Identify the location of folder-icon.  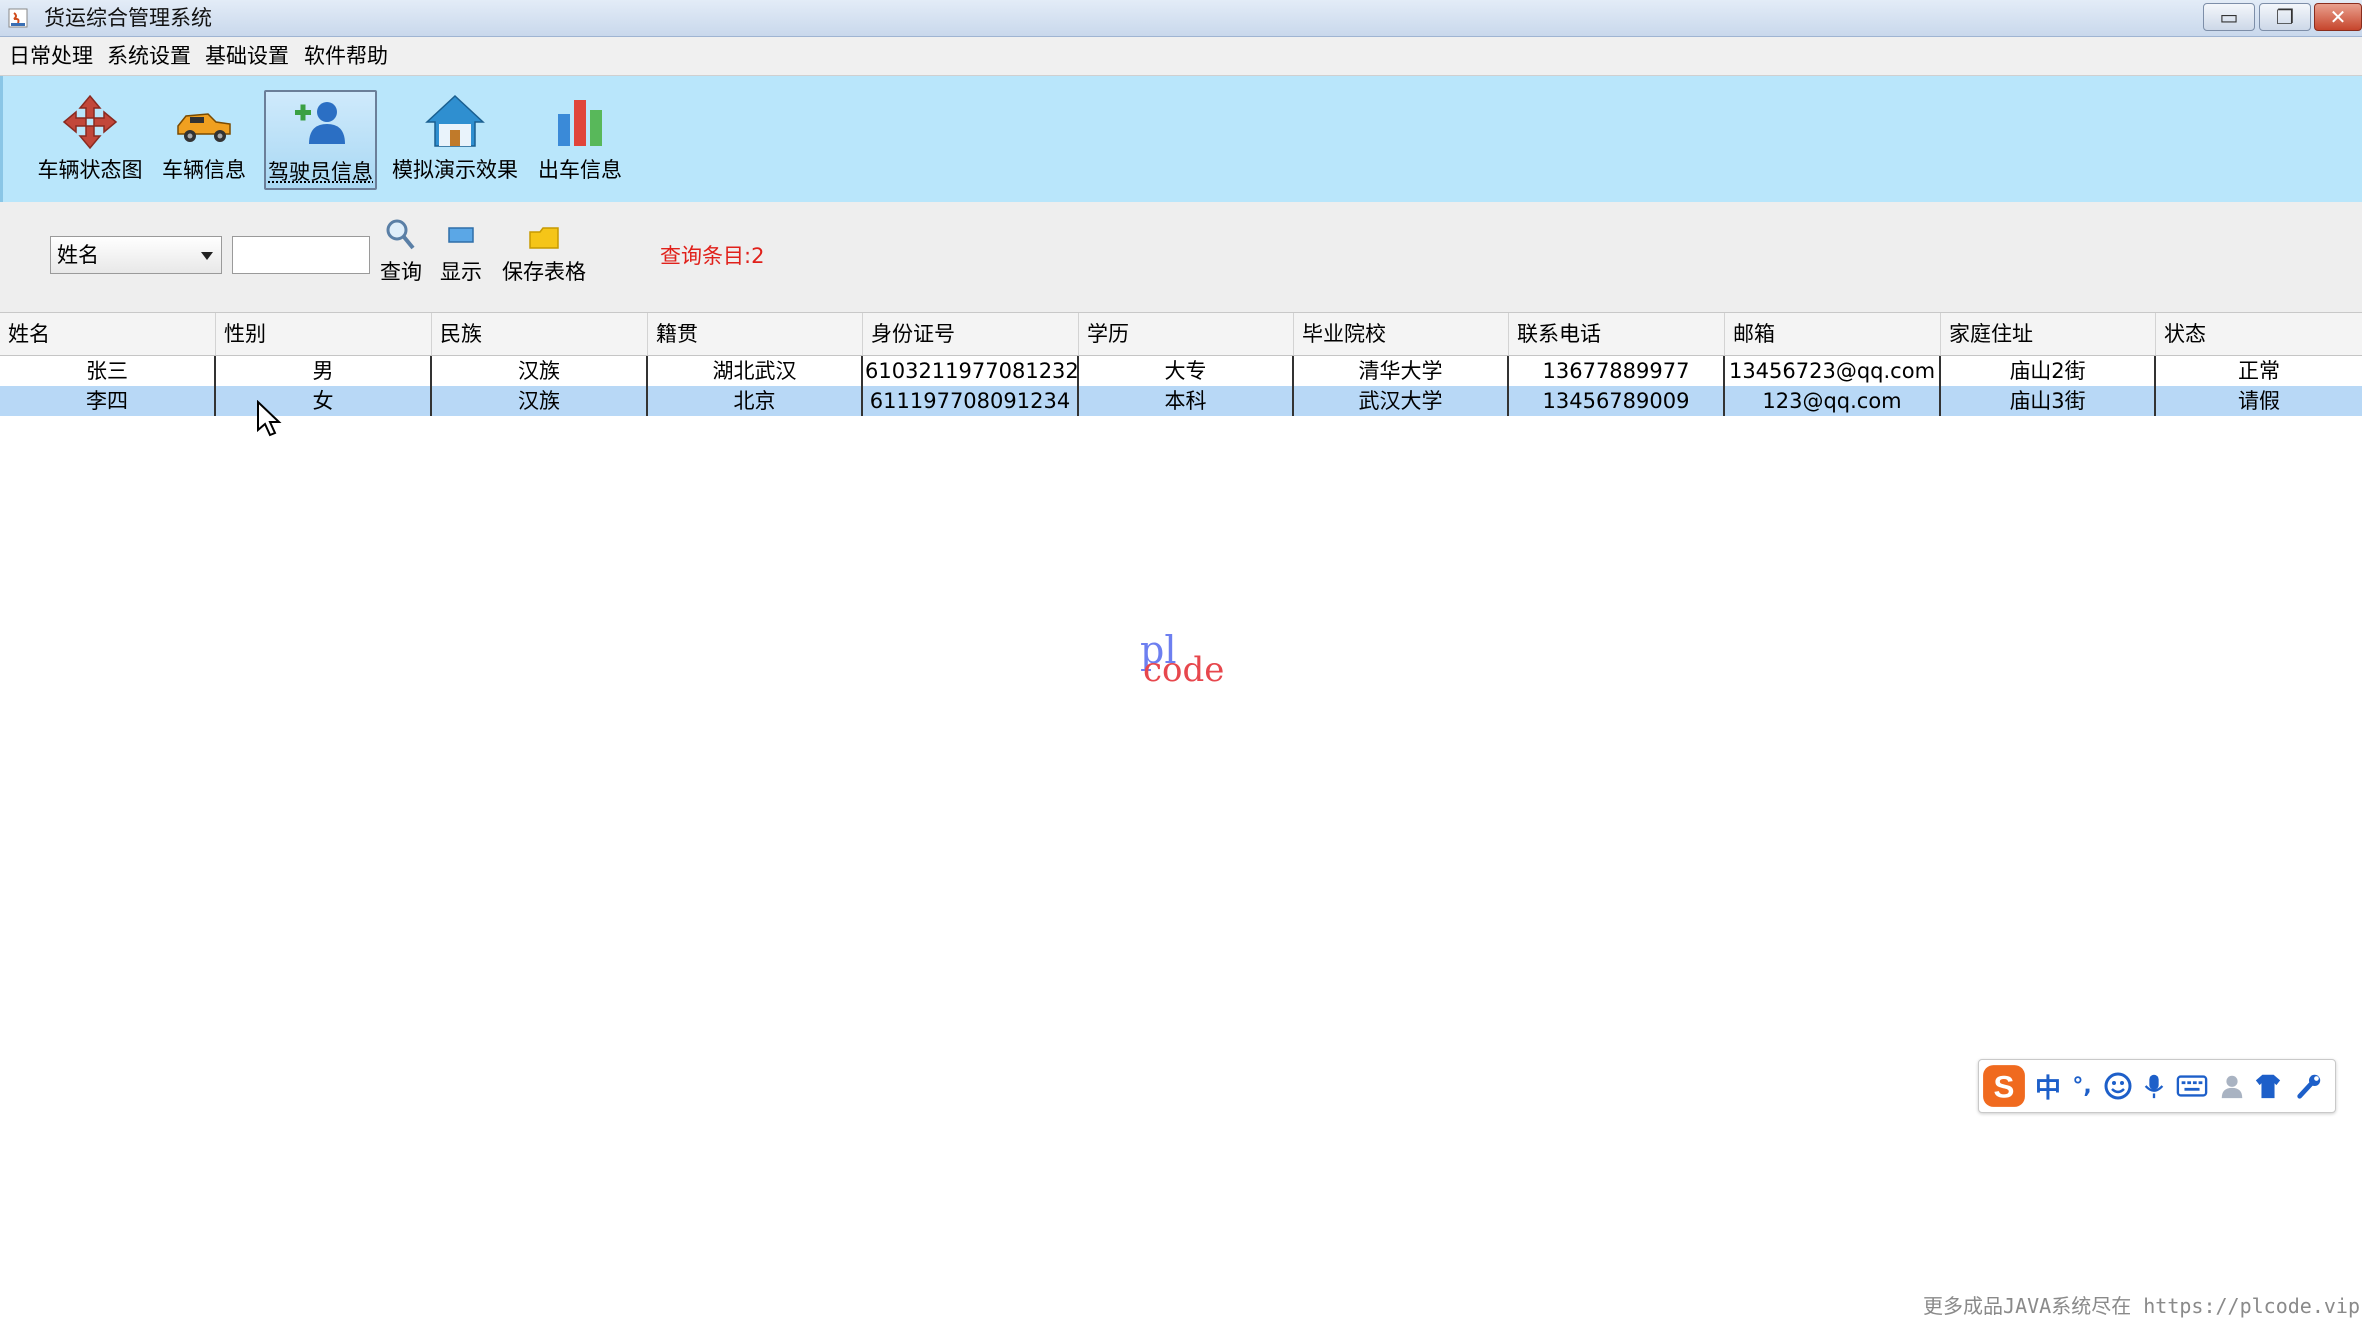
(544, 238).